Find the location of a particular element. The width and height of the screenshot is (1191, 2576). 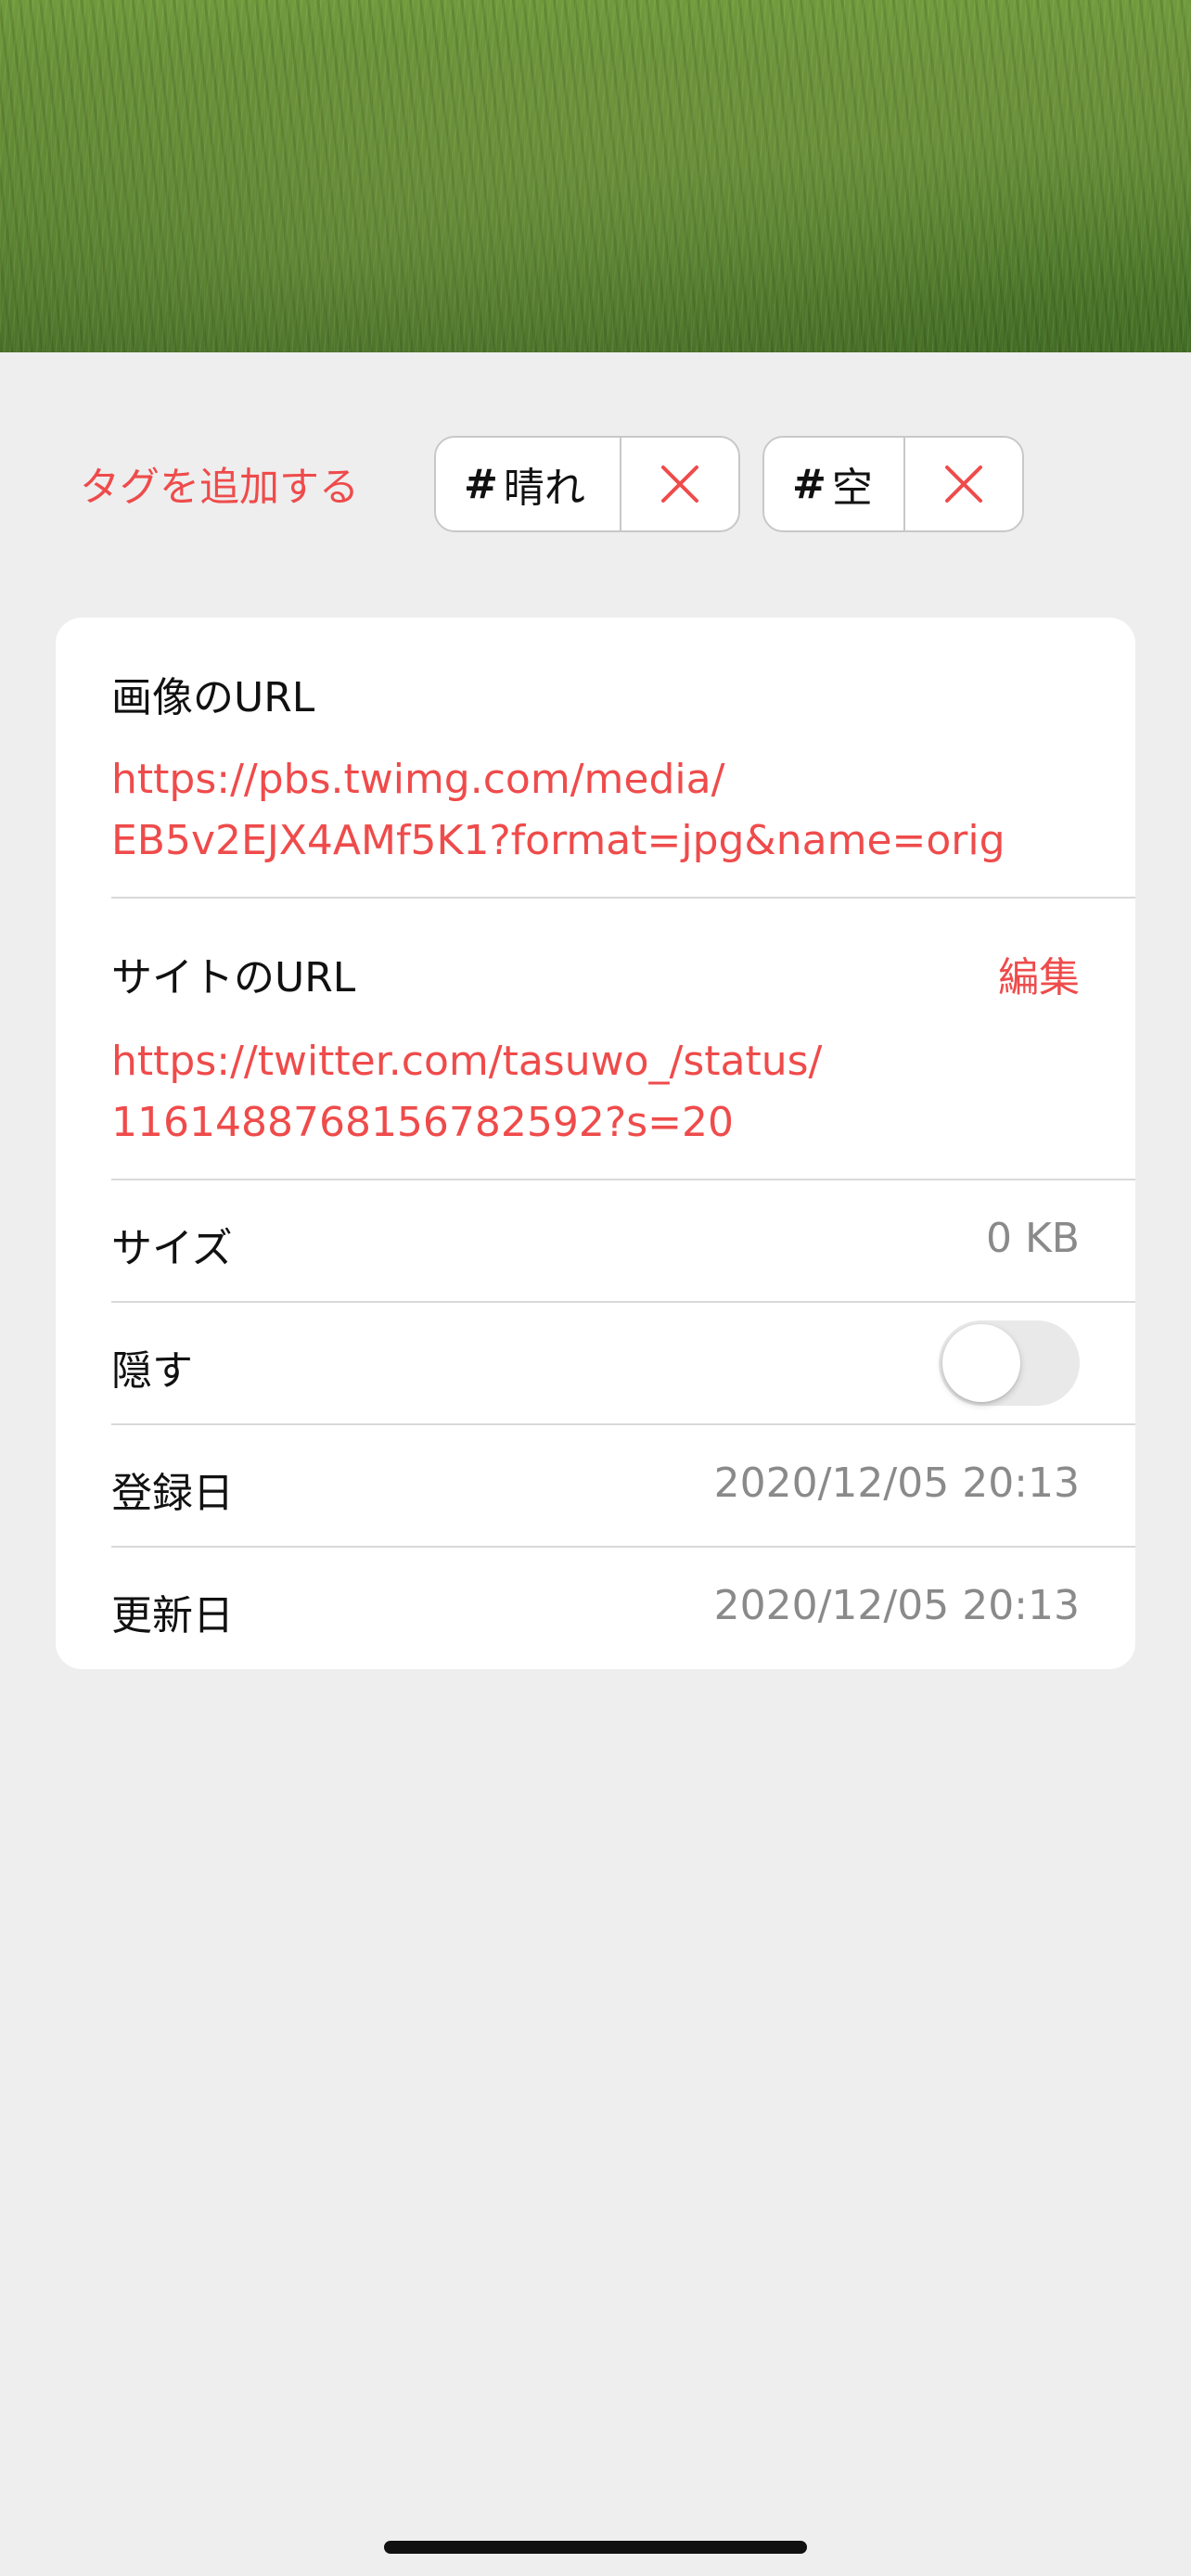

tag-chip: # 晴れ is located at coordinates (587, 484).